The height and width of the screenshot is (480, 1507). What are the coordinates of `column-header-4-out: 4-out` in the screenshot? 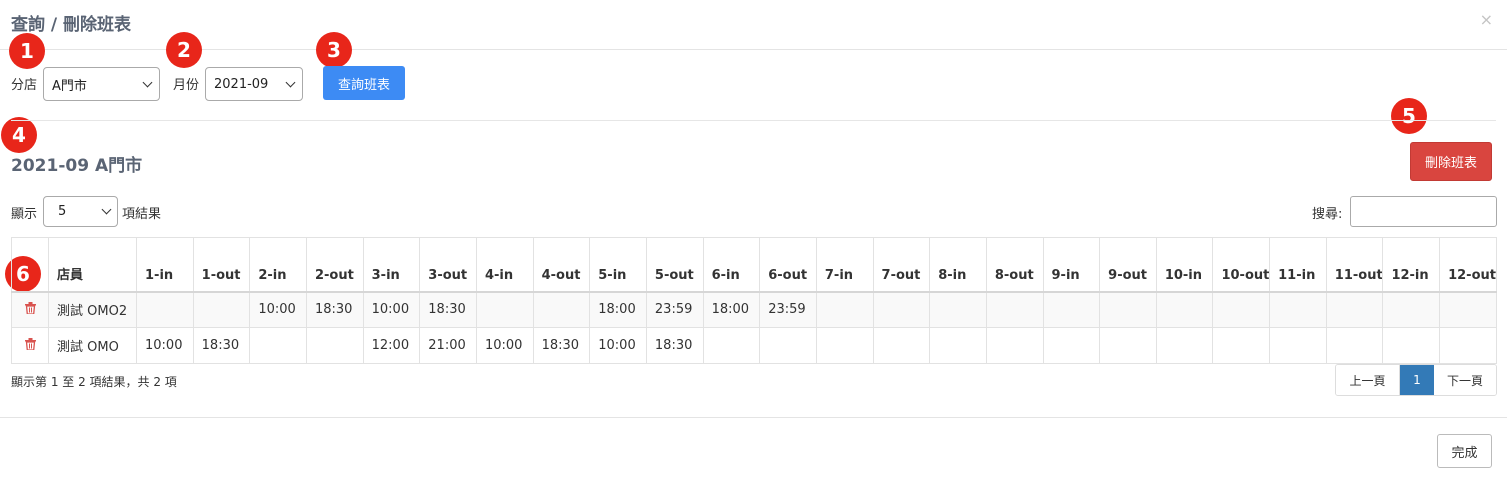 It's located at (561, 265).